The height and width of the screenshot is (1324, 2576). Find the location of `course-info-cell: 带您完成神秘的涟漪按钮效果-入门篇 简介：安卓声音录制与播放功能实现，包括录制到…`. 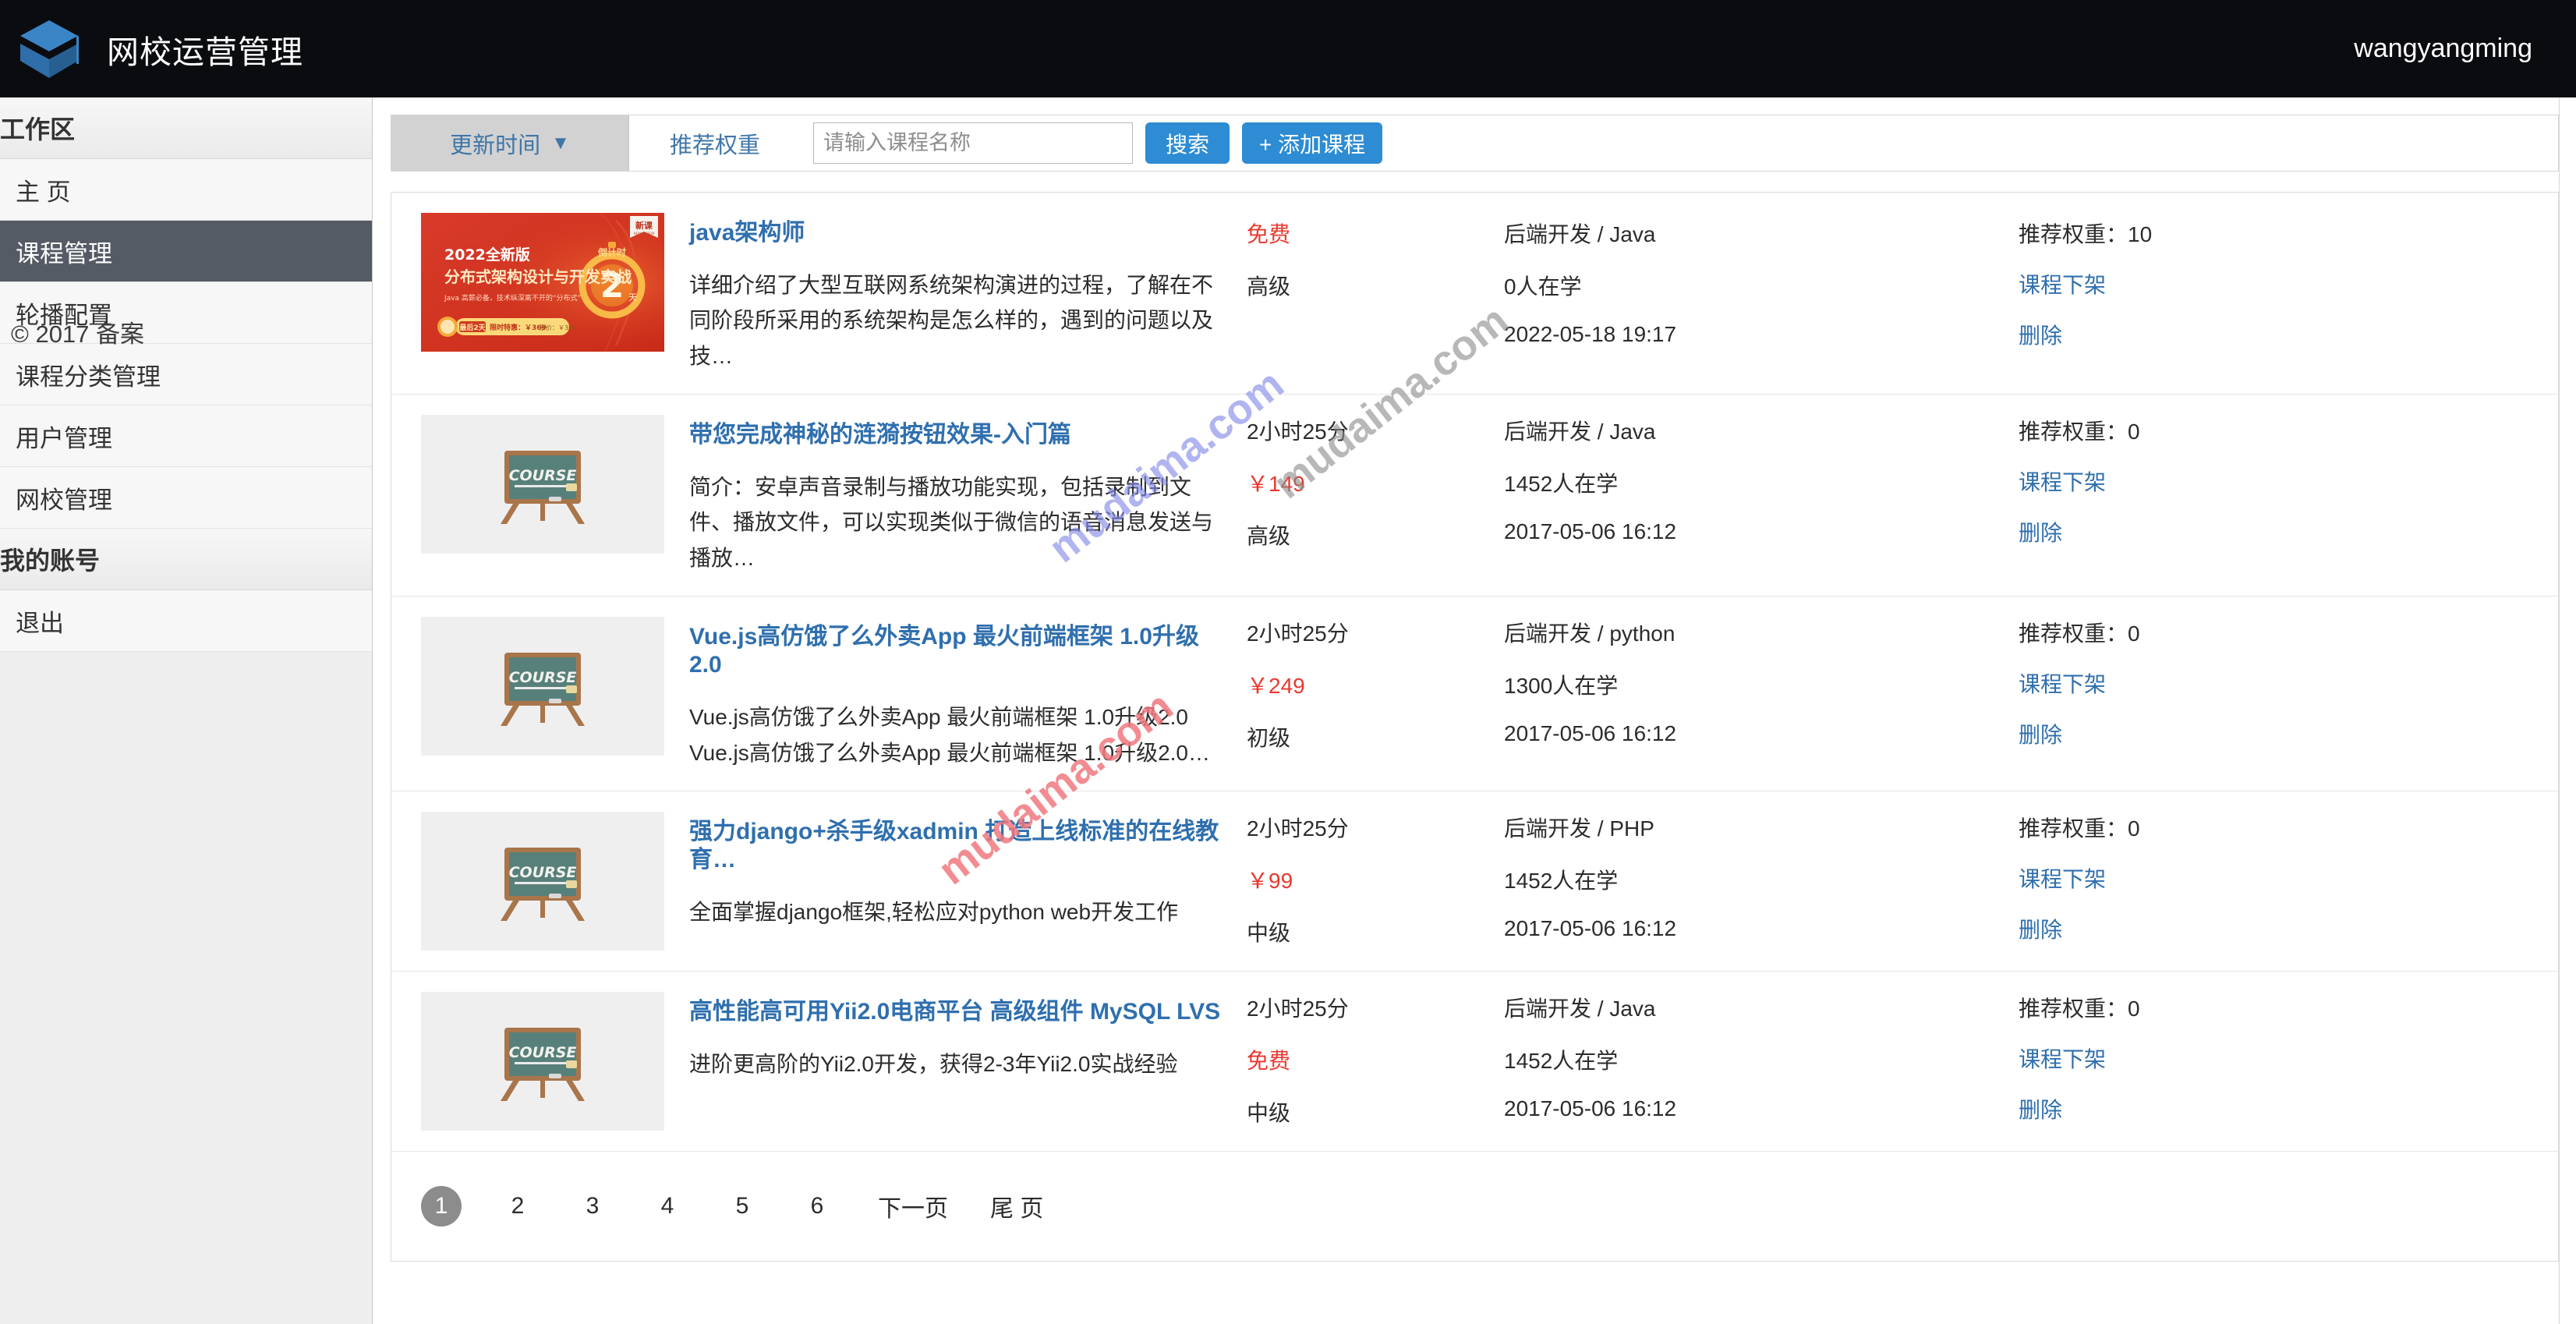

course-info-cell: 带您完成神秘的涟漪按钮效果-入门篇 简介：安卓声音录制与播放功能实现，包括录制到… is located at coordinates (968, 495).